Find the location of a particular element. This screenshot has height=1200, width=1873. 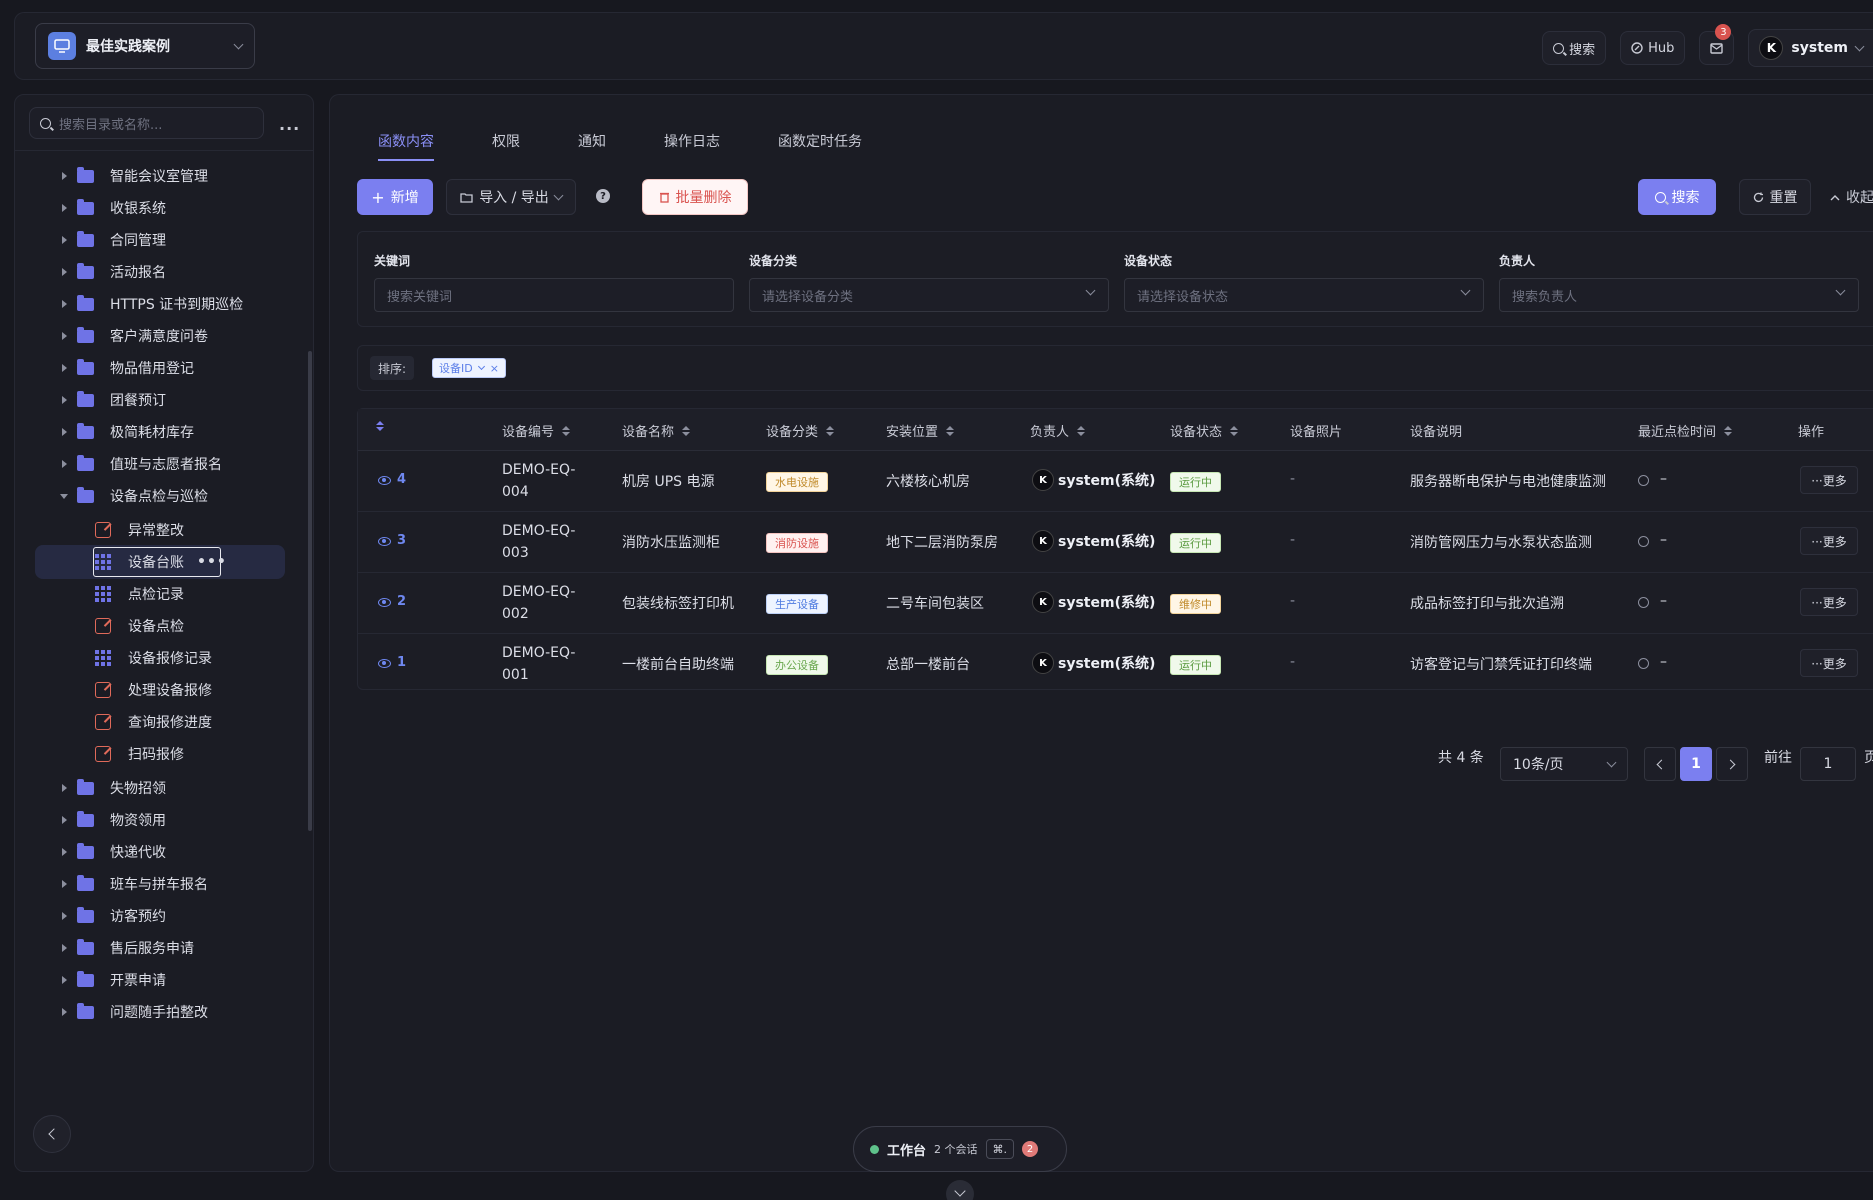

reset-button: 重置 is located at coordinates (1775, 197).